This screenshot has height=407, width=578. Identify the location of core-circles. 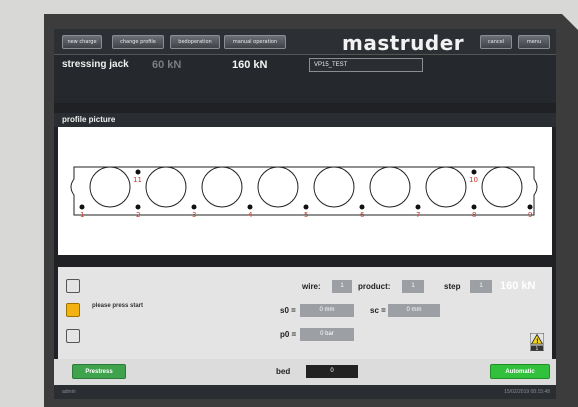
(306, 187).